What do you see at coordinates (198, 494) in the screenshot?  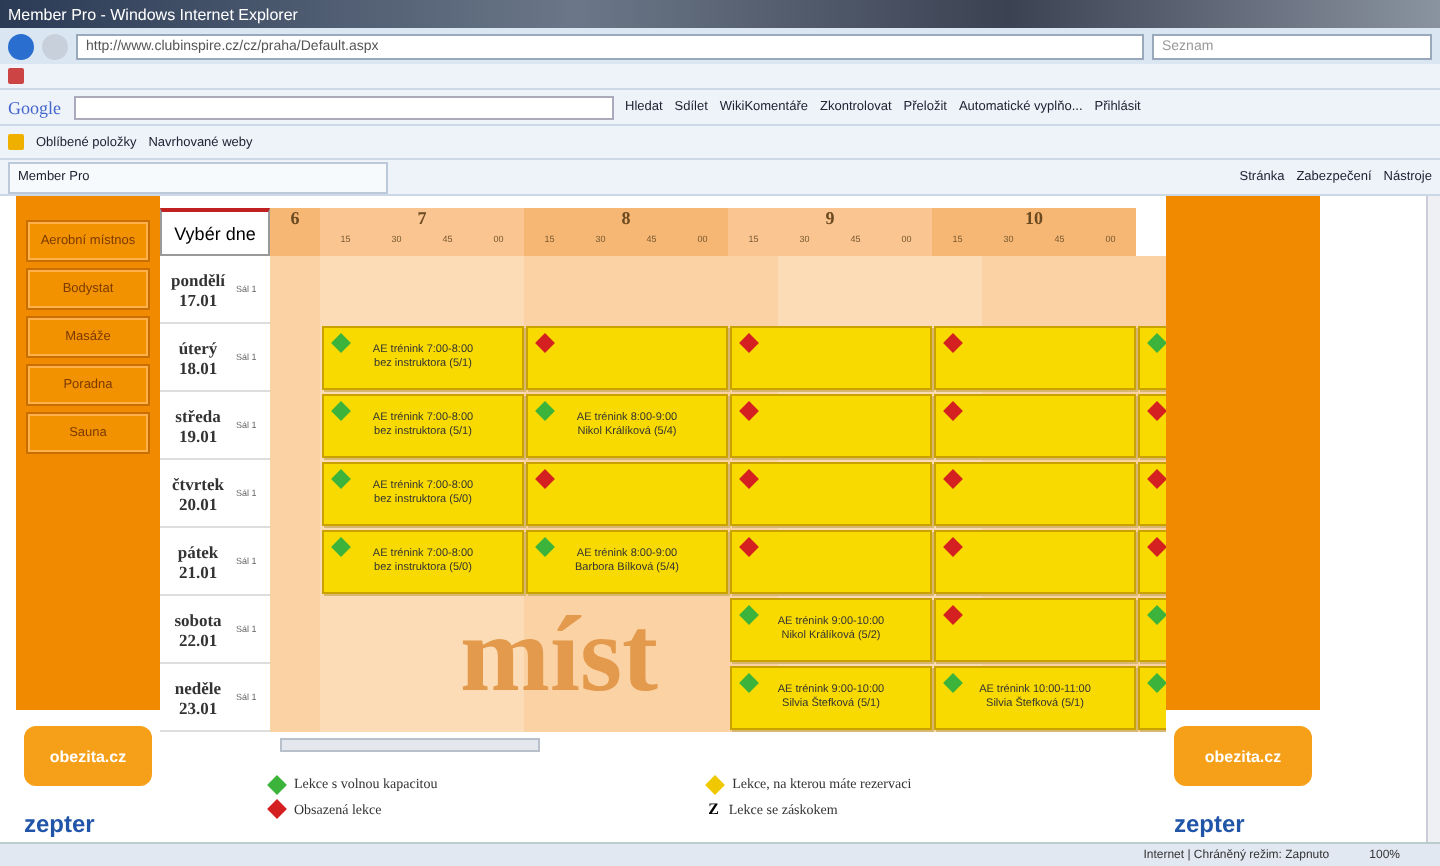 I see `day-label: čtvrtek 20.01` at bounding box center [198, 494].